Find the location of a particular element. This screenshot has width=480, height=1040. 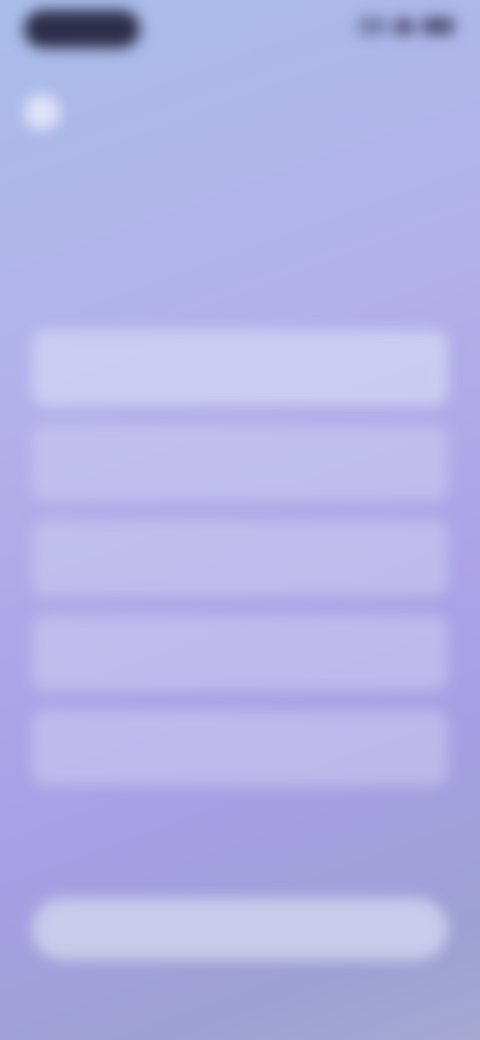

wifi-icon is located at coordinates (404, 26).